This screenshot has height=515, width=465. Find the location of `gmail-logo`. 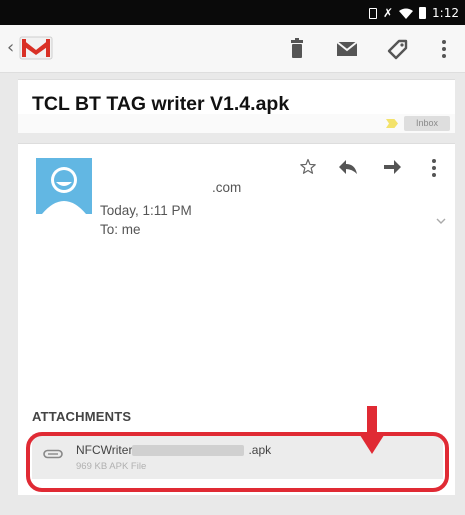

gmail-logo is located at coordinates (36, 48).